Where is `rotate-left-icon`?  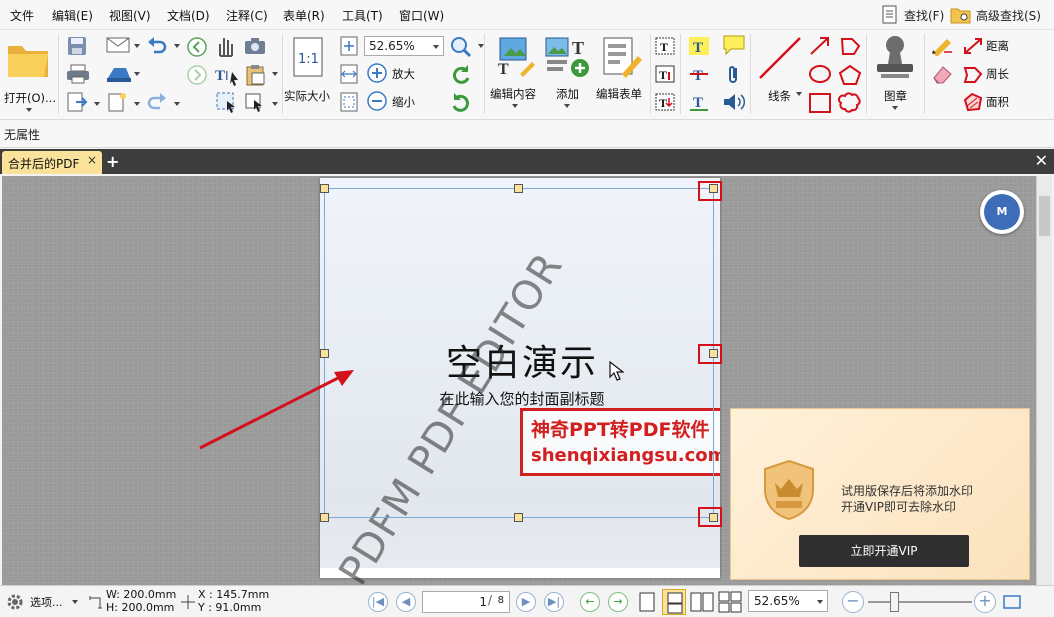
rotate-left-icon is located at coordinates (461, 75).